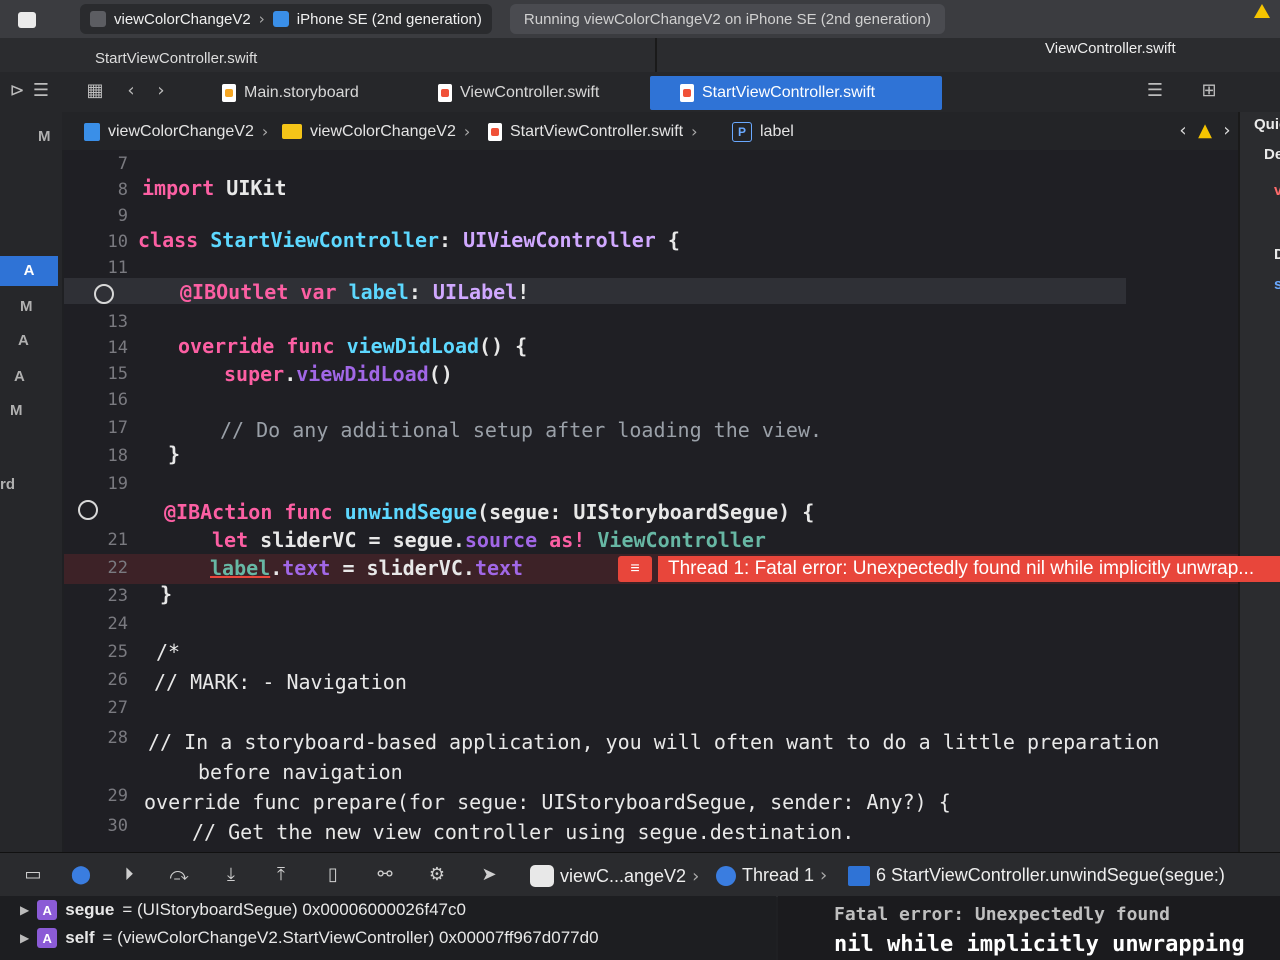 This screenshot has height=960, width=1280. I want to click on type-token: ViewController, so click(681, 540).